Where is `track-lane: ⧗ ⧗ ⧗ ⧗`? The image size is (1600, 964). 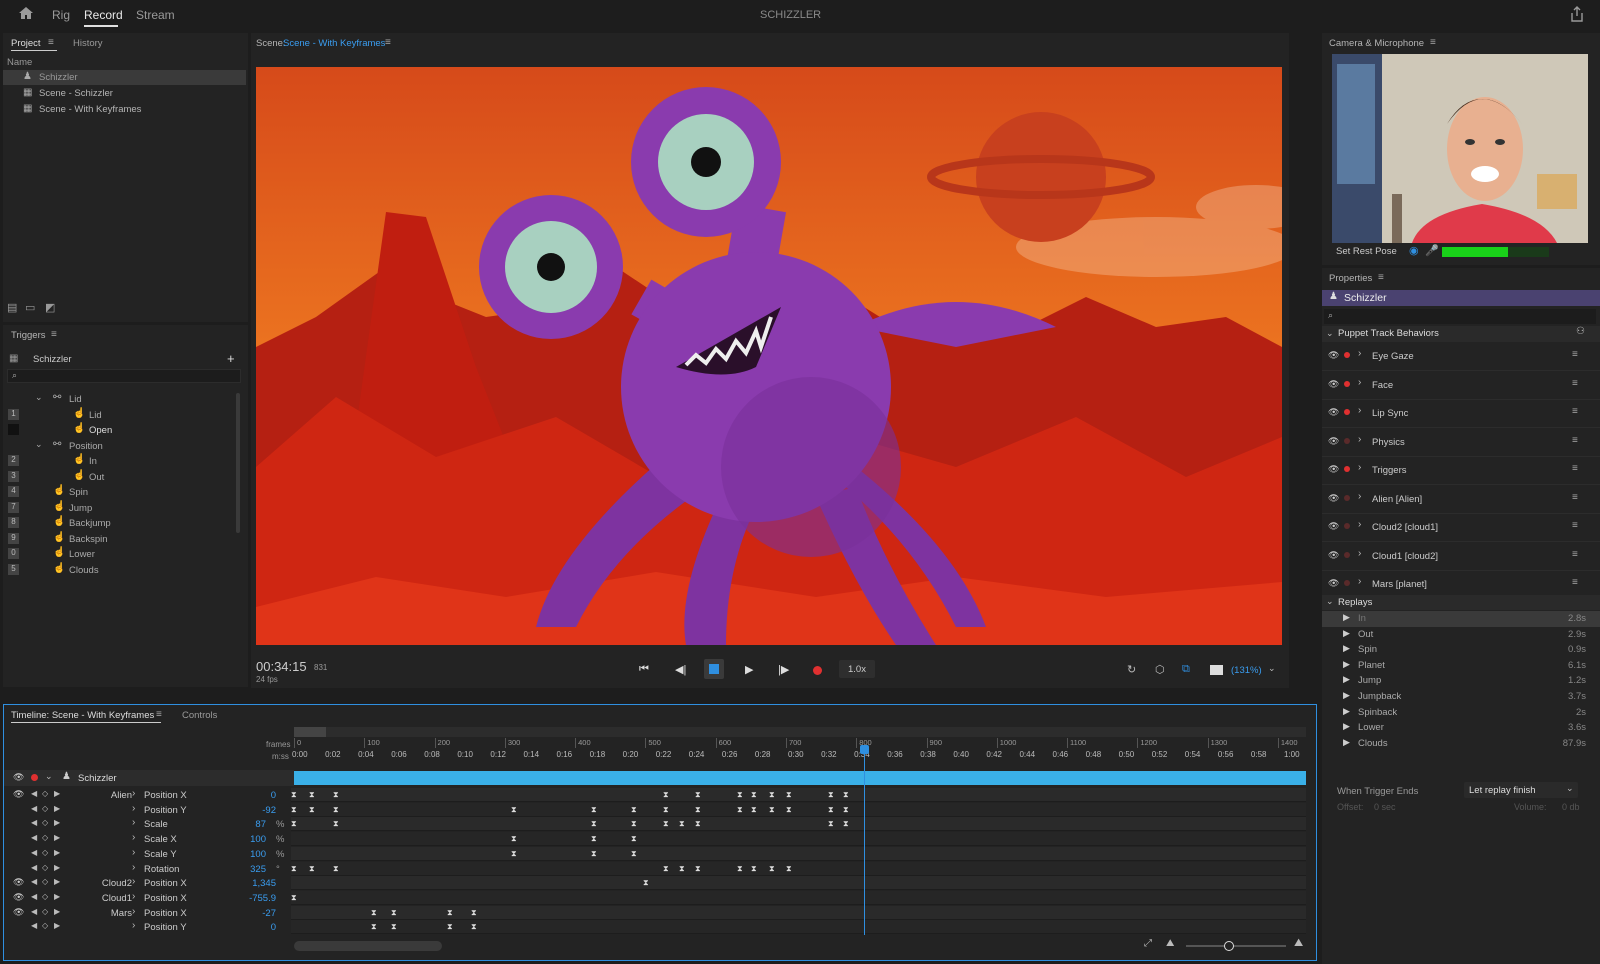 track-lane: ⧗ ⧗ ⧗ ⧗ is located at coordinates (798, 927).